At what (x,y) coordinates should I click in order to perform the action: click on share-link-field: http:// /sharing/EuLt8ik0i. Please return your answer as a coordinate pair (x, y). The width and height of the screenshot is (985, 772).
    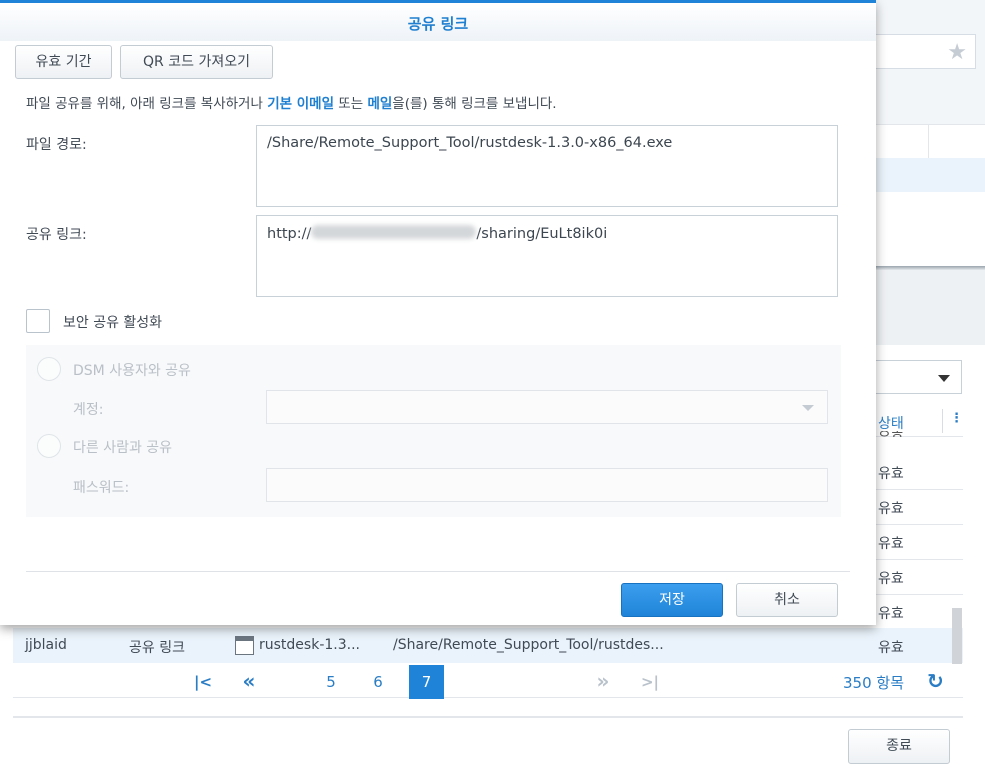
    Looking at the image, I should click on (547, 256).